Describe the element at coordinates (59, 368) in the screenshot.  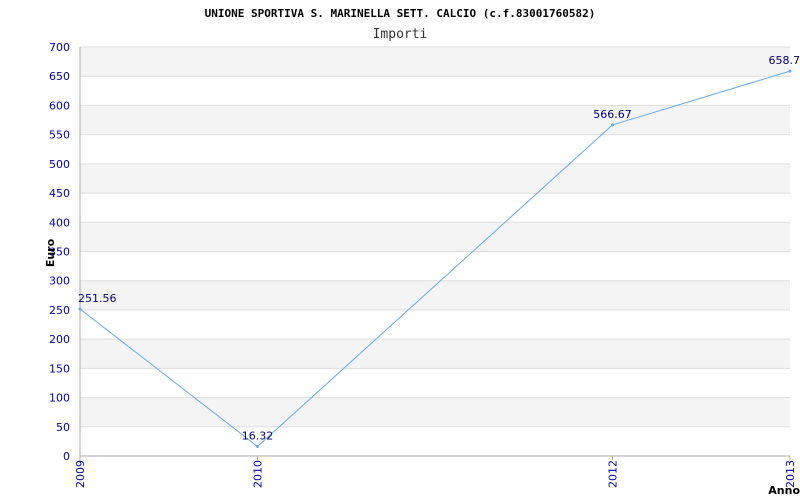
I see `y-tick-label: 150` at that location.